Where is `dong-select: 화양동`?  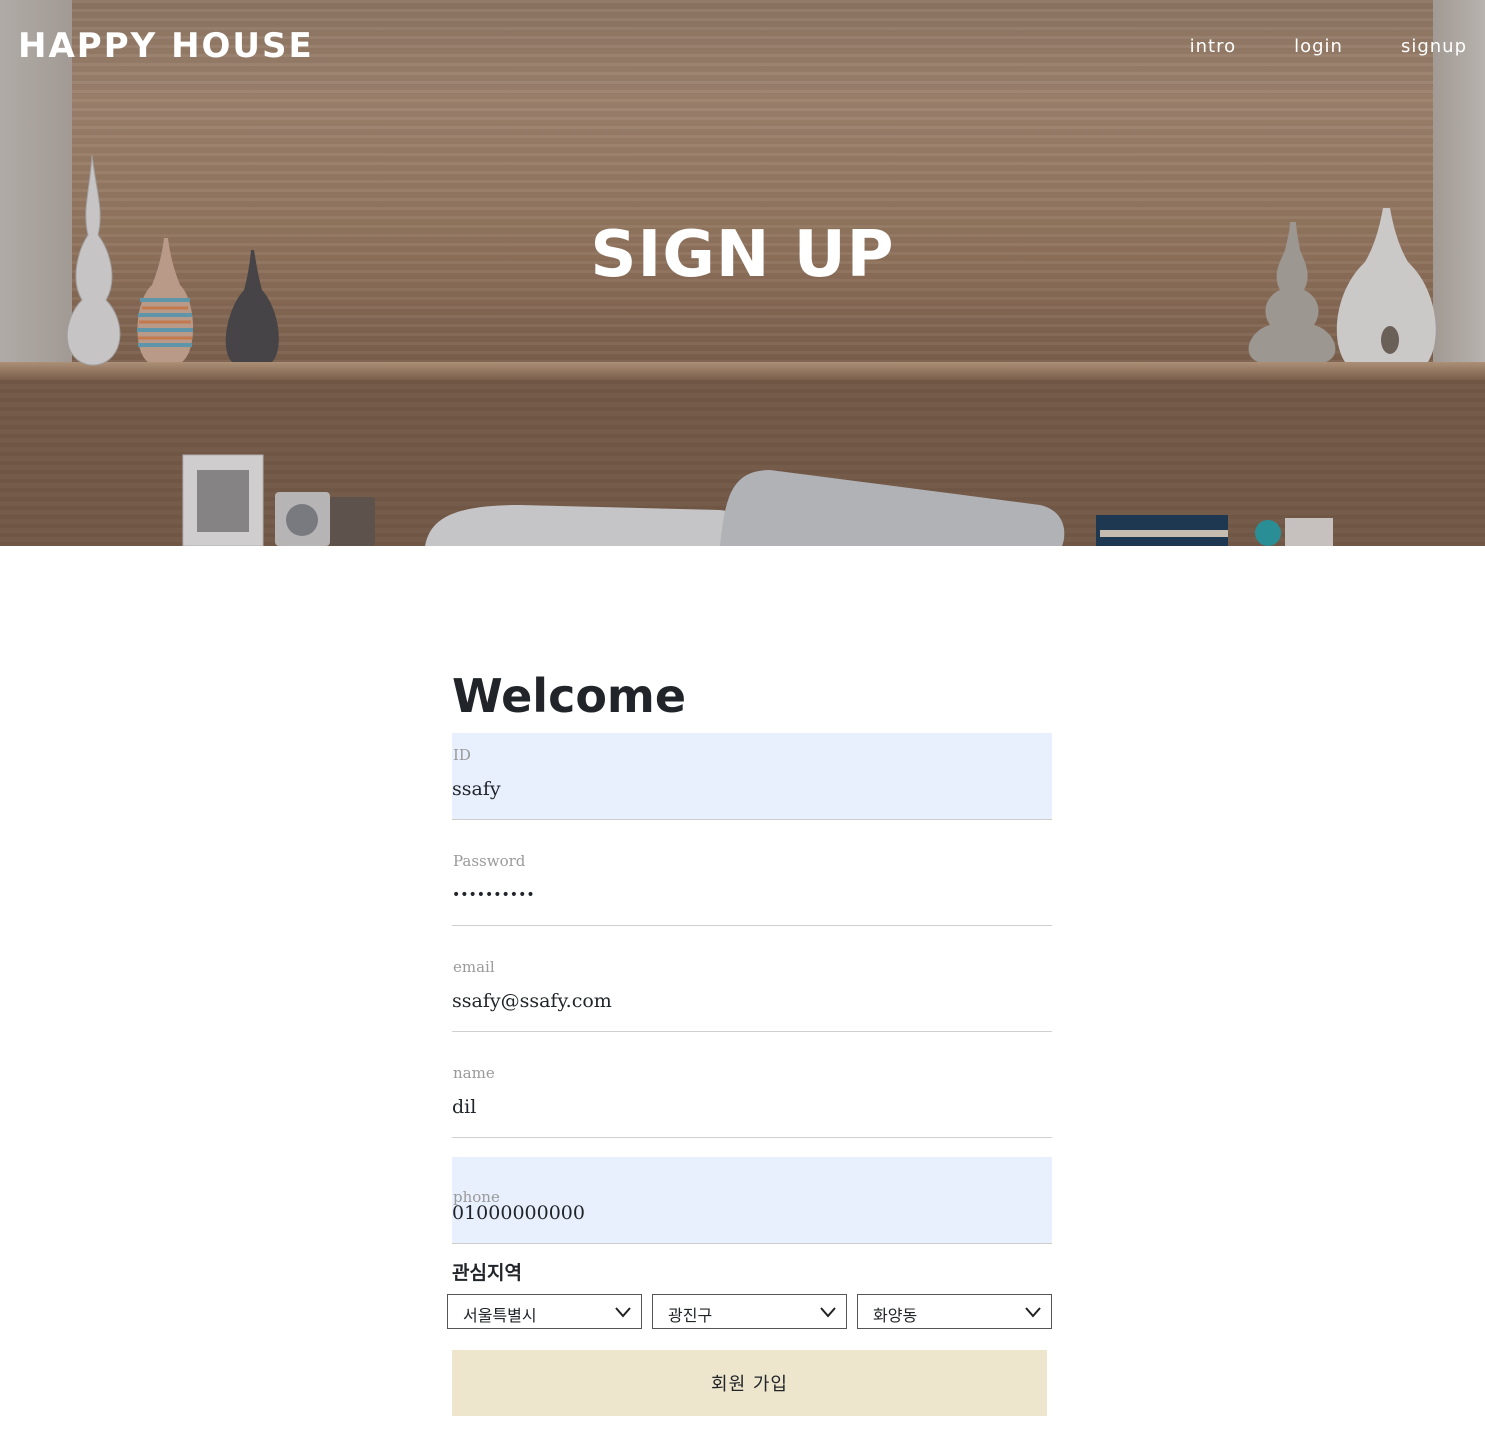
dong-select: 화양동 is located at coordinates (954, 1311).